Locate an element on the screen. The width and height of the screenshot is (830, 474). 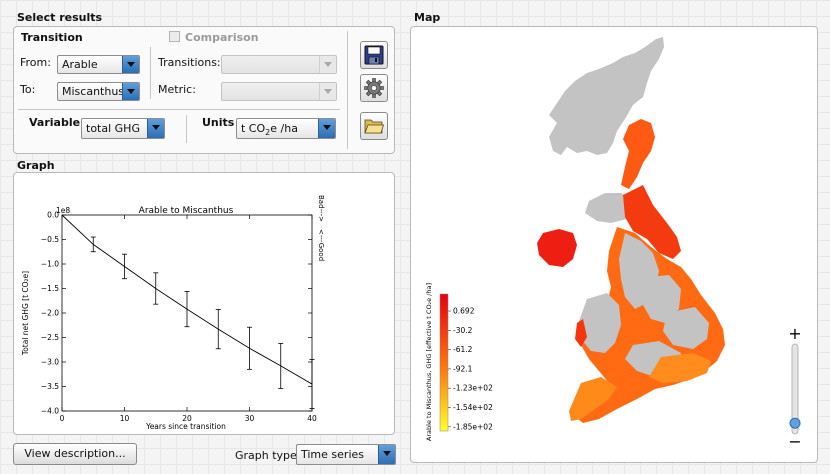
x-tick-label: 10 is located at coordinates (125, 418).